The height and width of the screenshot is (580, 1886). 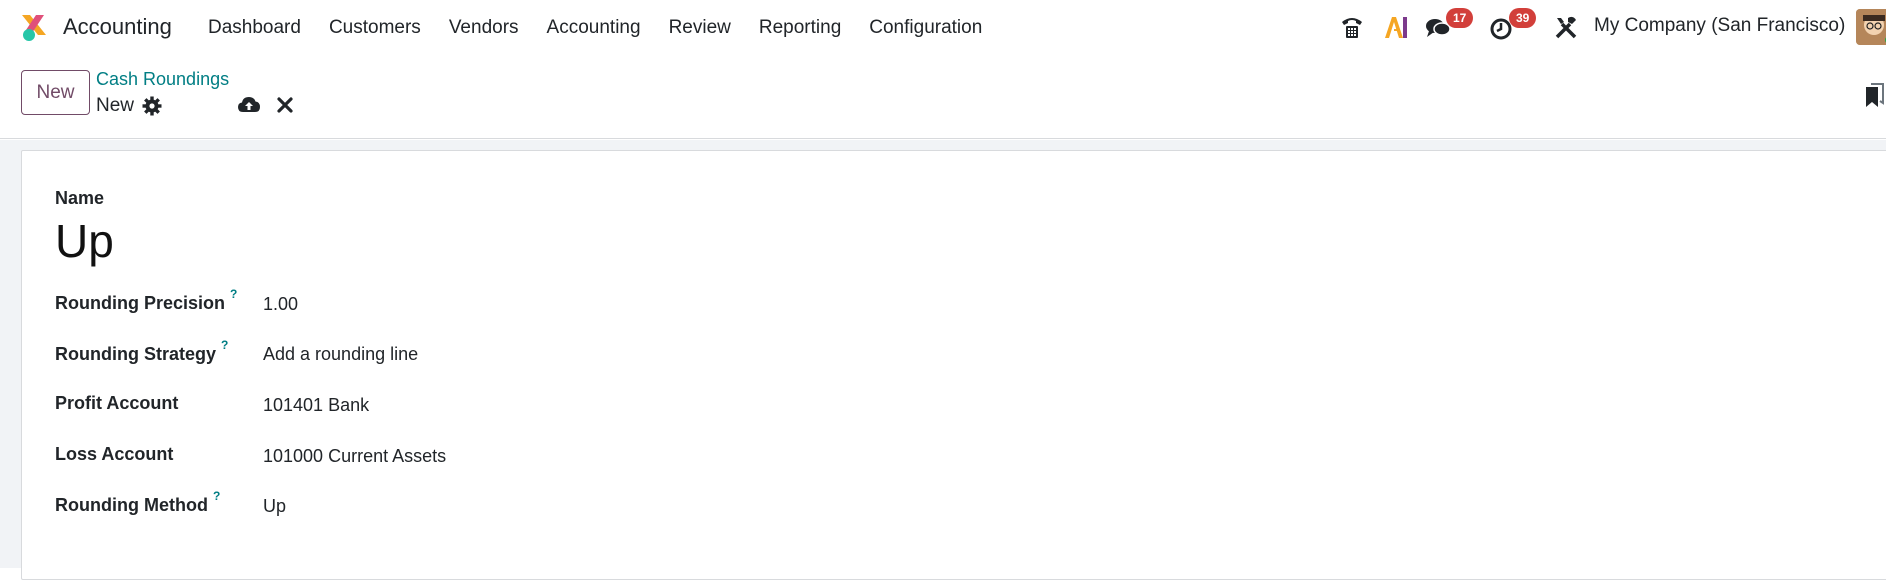 I want to click on accounting-app-icon, so click(x=34, y=27).